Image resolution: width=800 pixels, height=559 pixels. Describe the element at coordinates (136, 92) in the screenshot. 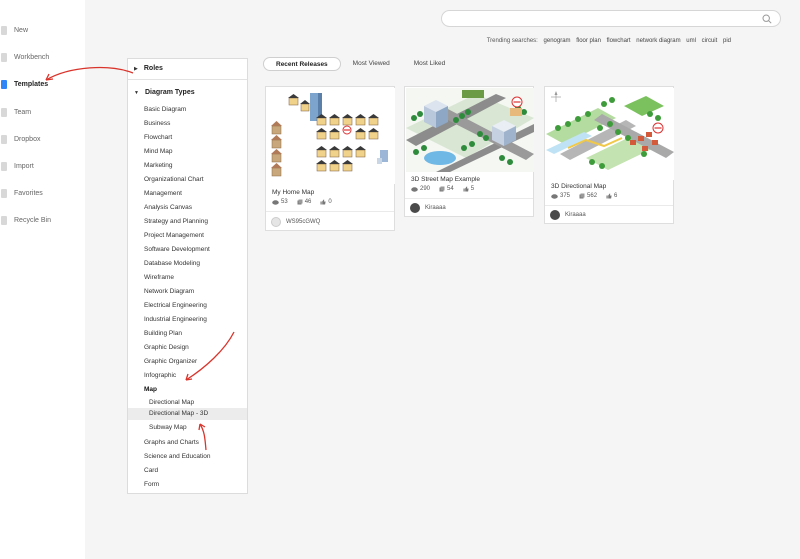

I see `caret-down-icon: ▼` at that location.